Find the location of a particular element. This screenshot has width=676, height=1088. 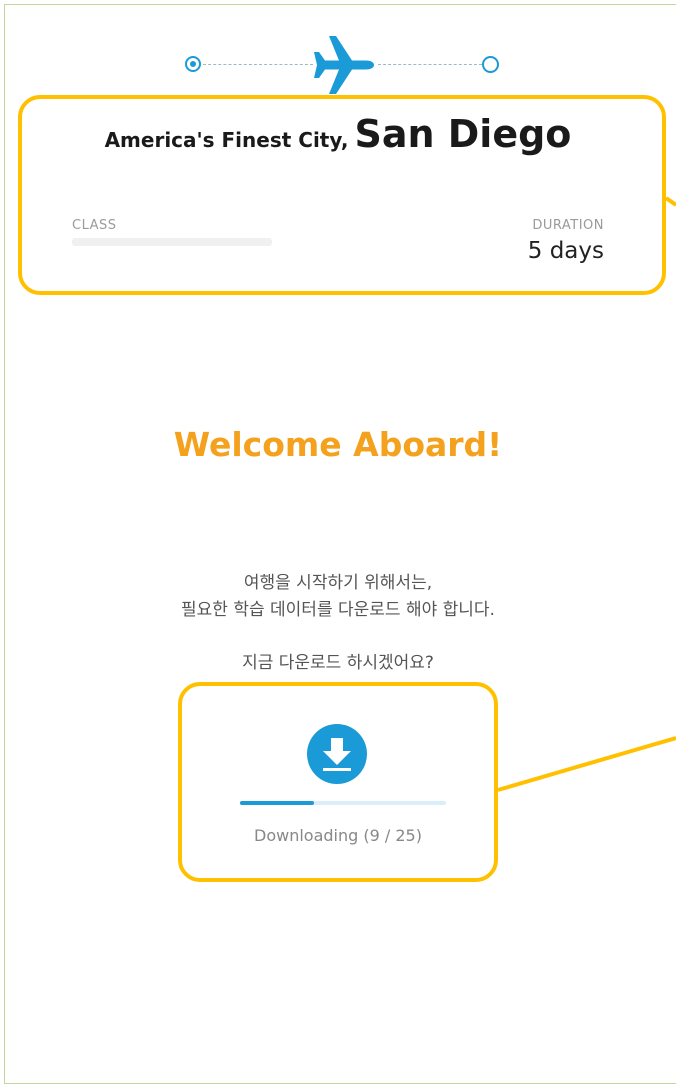

welcome-title: Welcome Aboard! is located at coordinates (338, 444).